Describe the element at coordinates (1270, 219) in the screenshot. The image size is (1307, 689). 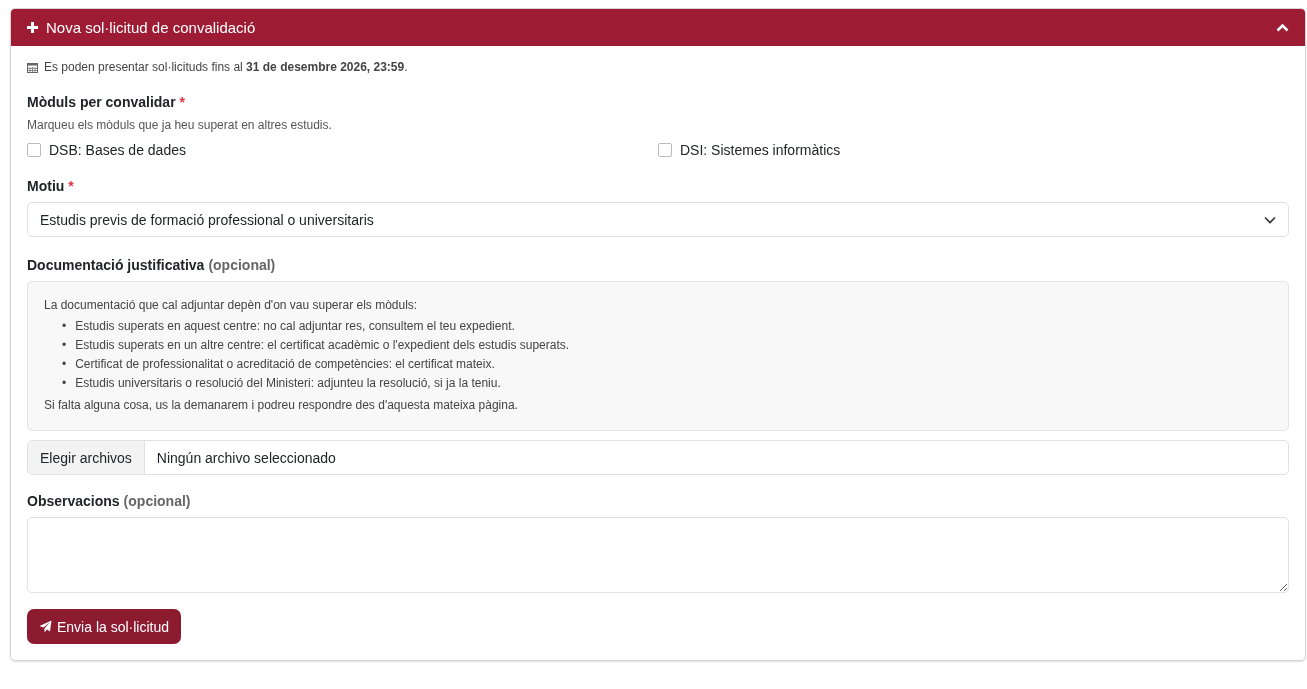
I see `chevron-down-icon` at that location.